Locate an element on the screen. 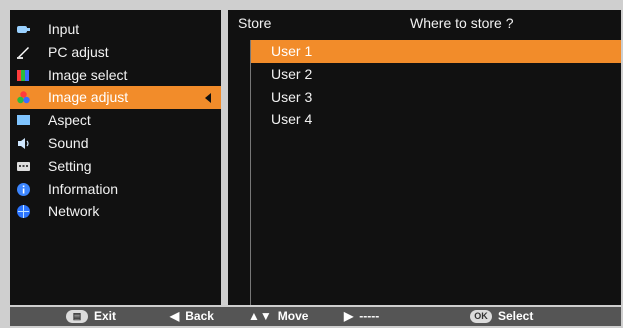 The height and width of the screenshot is (328, 623). menu-item-image-select: Image select is located at coordinates (115, 75).